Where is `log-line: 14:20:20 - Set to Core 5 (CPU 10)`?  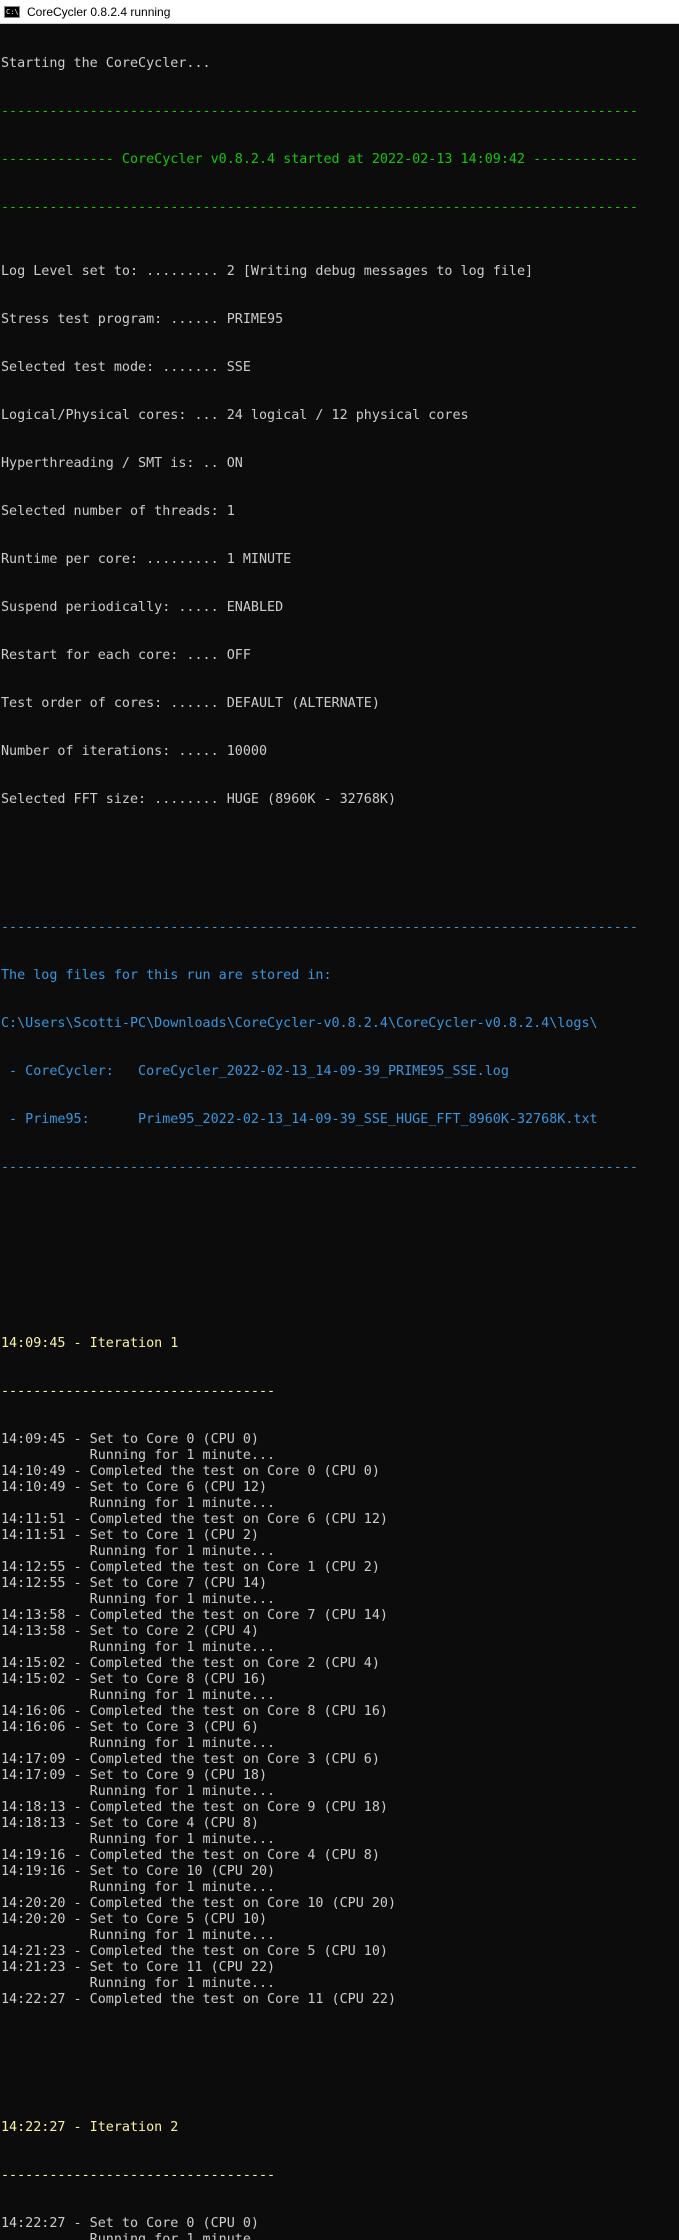 log-line: 14:20:20 - Set to Core 5 (CPU 10) is located at coordinates (134, 1919).